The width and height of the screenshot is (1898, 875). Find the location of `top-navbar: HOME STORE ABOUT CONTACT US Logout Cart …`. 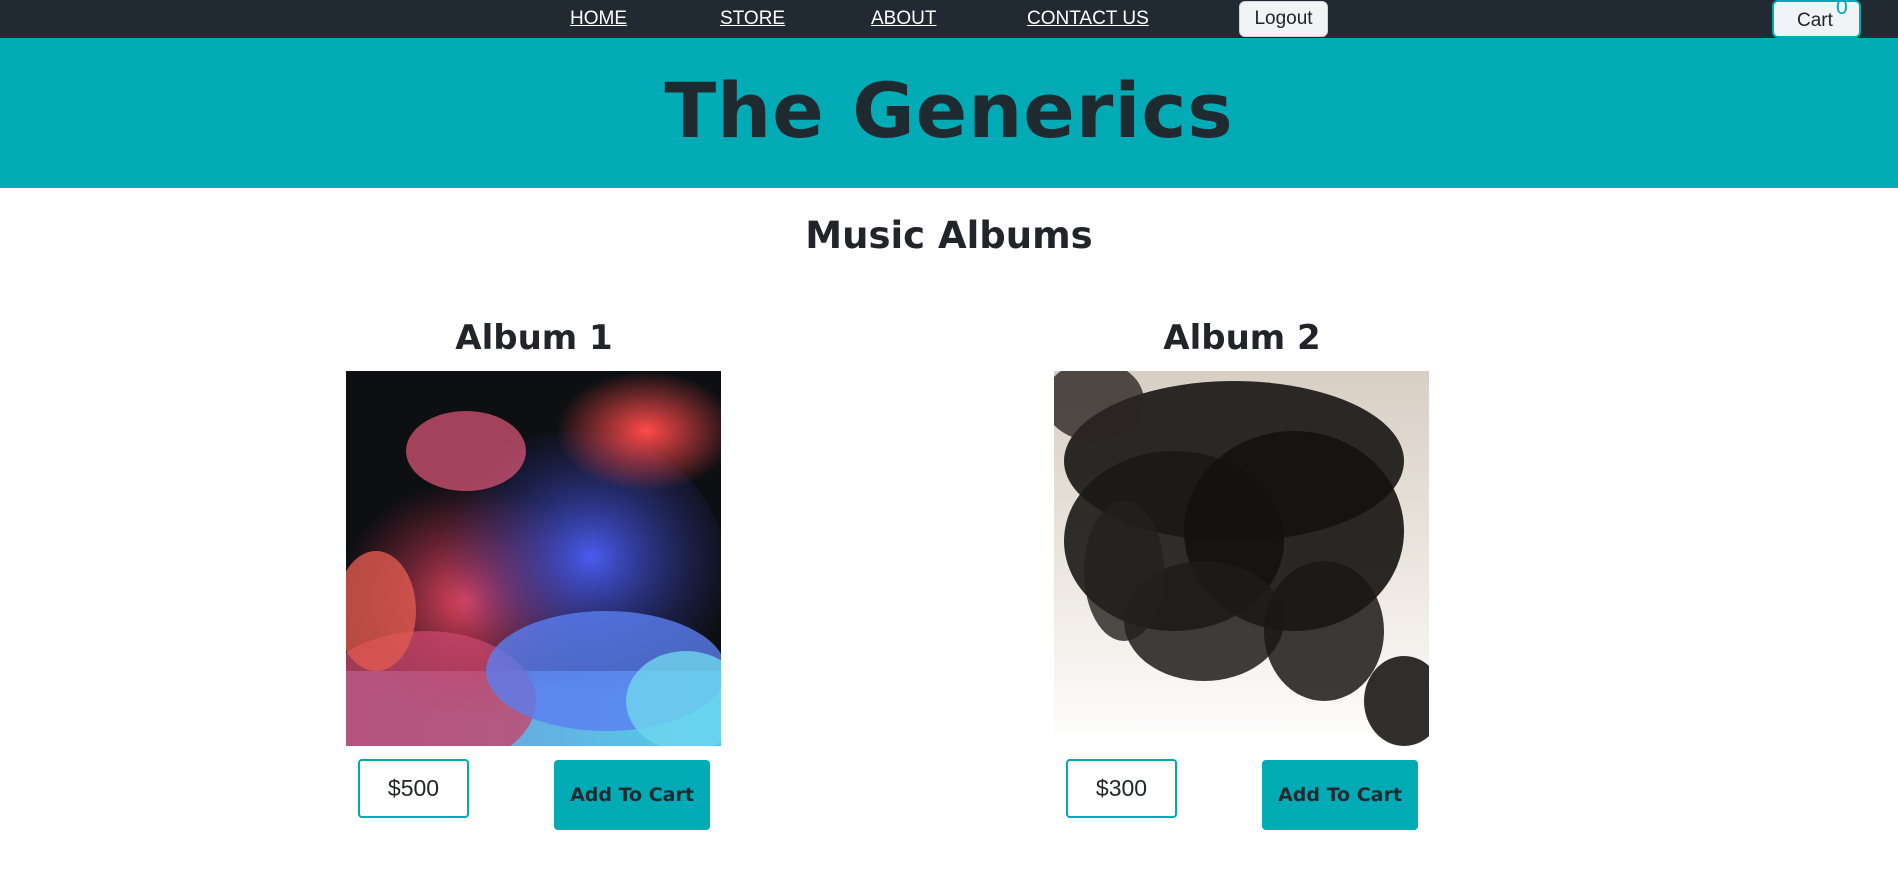

top-navbar: HOME STORE ABOUT CONTACT US Logout Cart … is located at coordinates (949, 19).